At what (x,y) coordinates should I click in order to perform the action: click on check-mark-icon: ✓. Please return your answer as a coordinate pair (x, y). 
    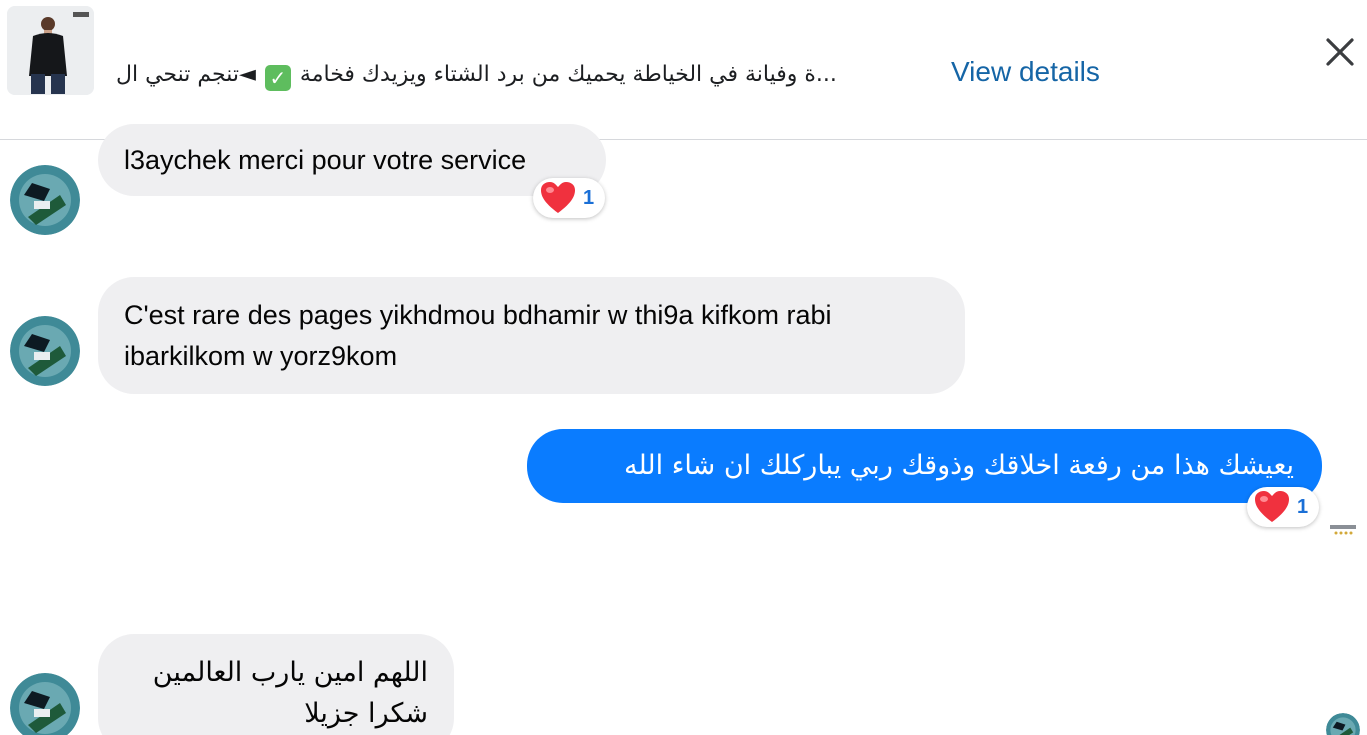
    Looking at the image, I should click on (277, 77).